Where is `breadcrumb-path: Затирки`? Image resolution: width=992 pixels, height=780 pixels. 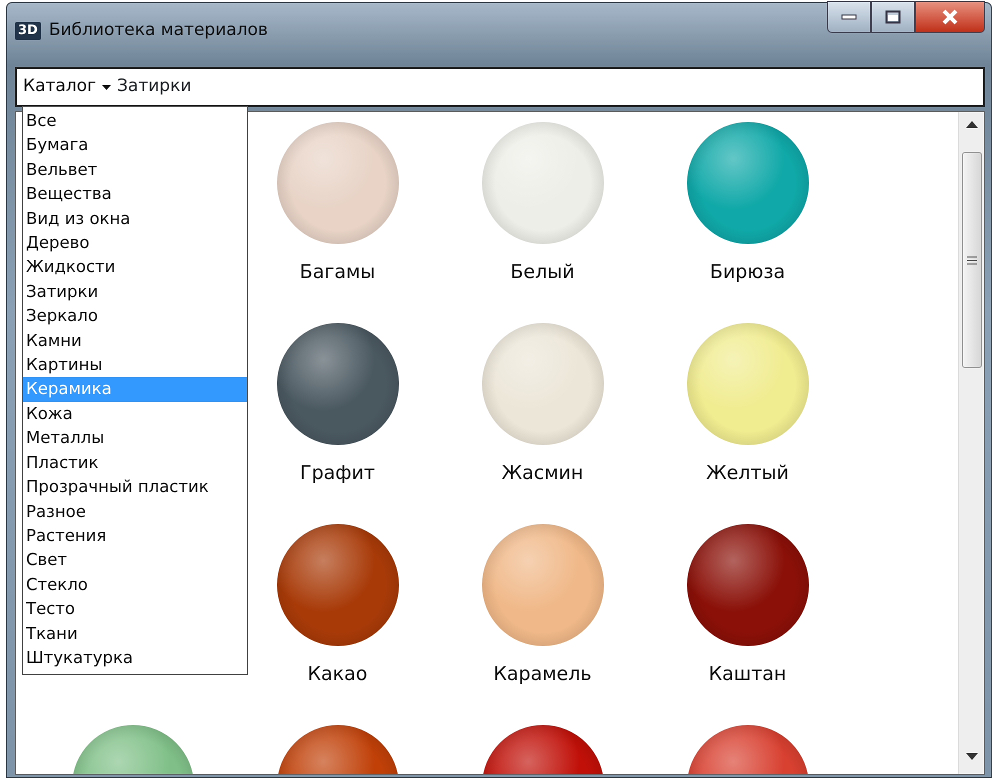 breadcrumb-path: Затирки is located at coordinates (154, 87).